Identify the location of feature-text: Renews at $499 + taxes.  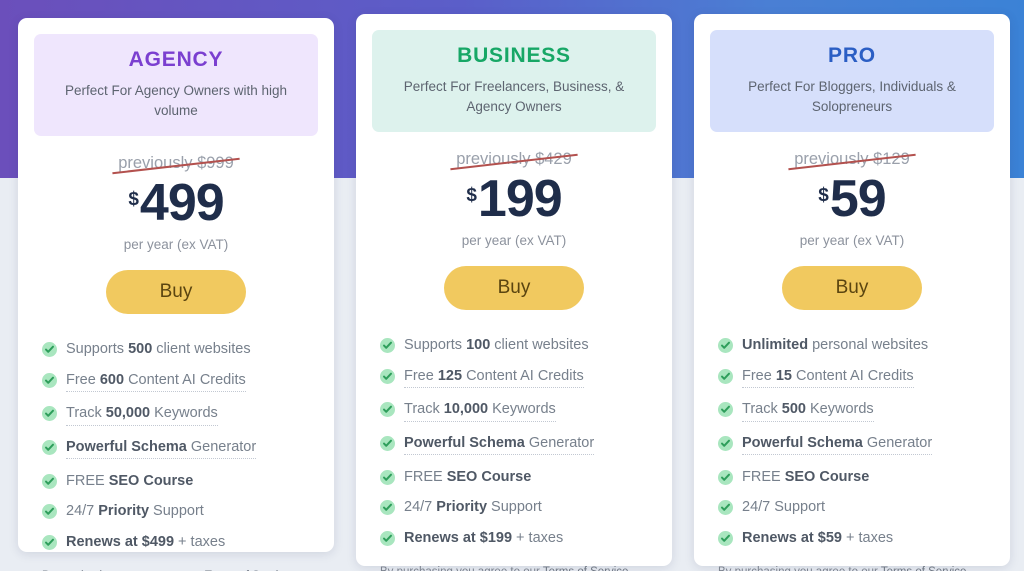
(146, 541).